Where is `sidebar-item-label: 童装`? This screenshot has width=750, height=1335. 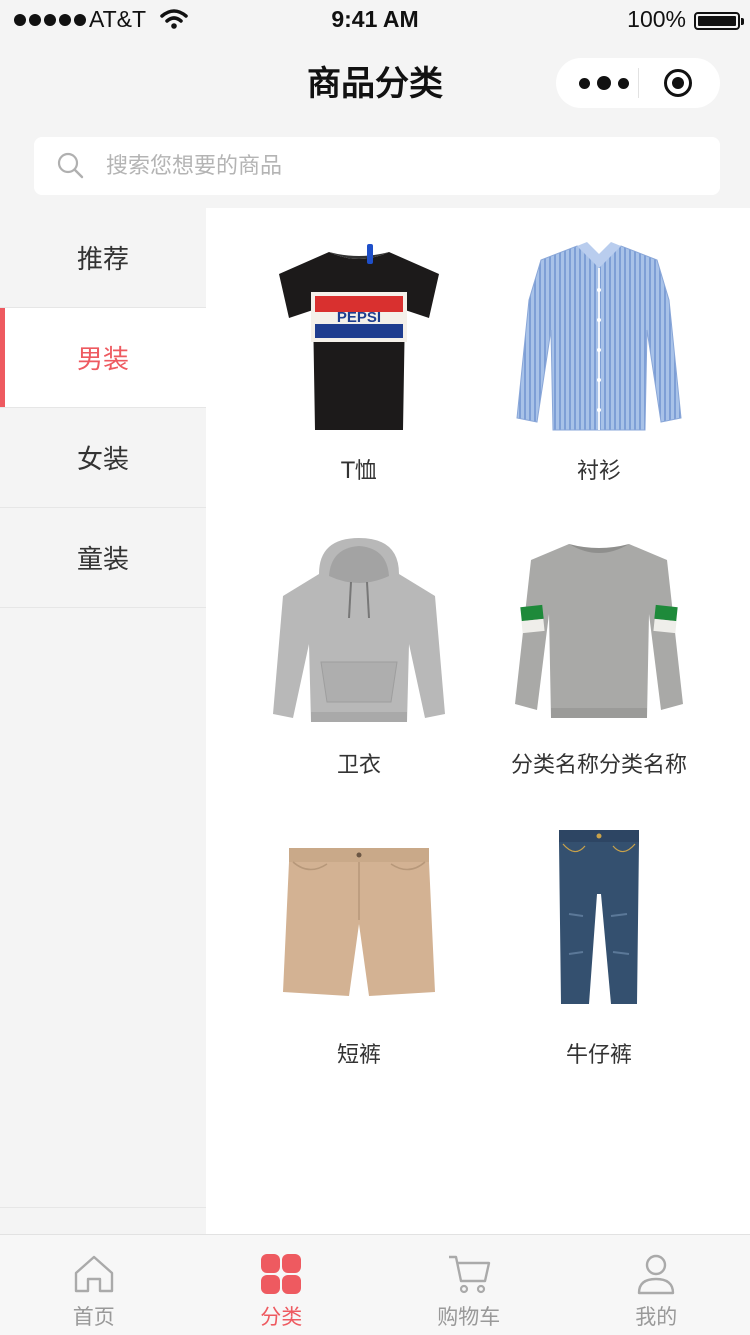 sidebar-item-label: 童装 is located at coordinates (103, 557).